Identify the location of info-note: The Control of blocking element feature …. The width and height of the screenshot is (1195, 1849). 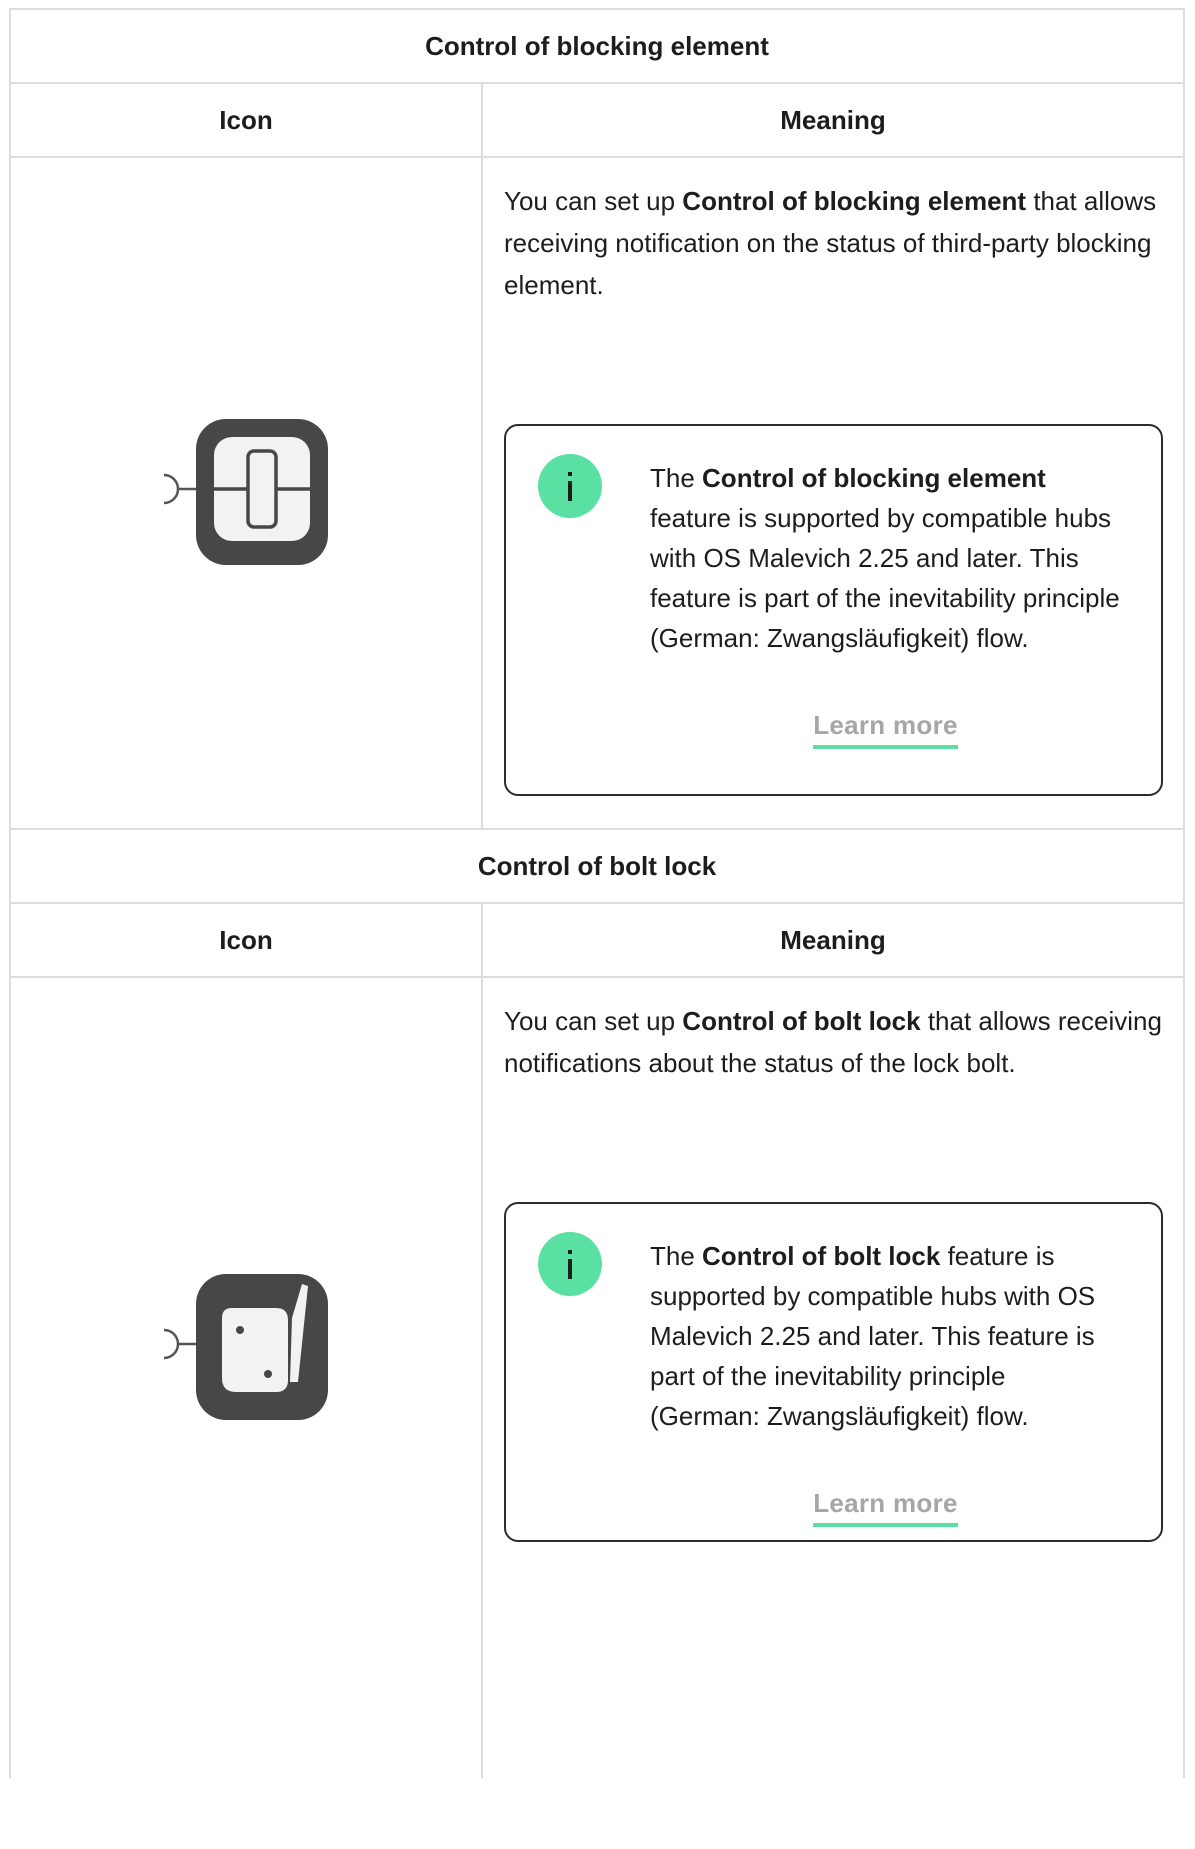
(833, 610).